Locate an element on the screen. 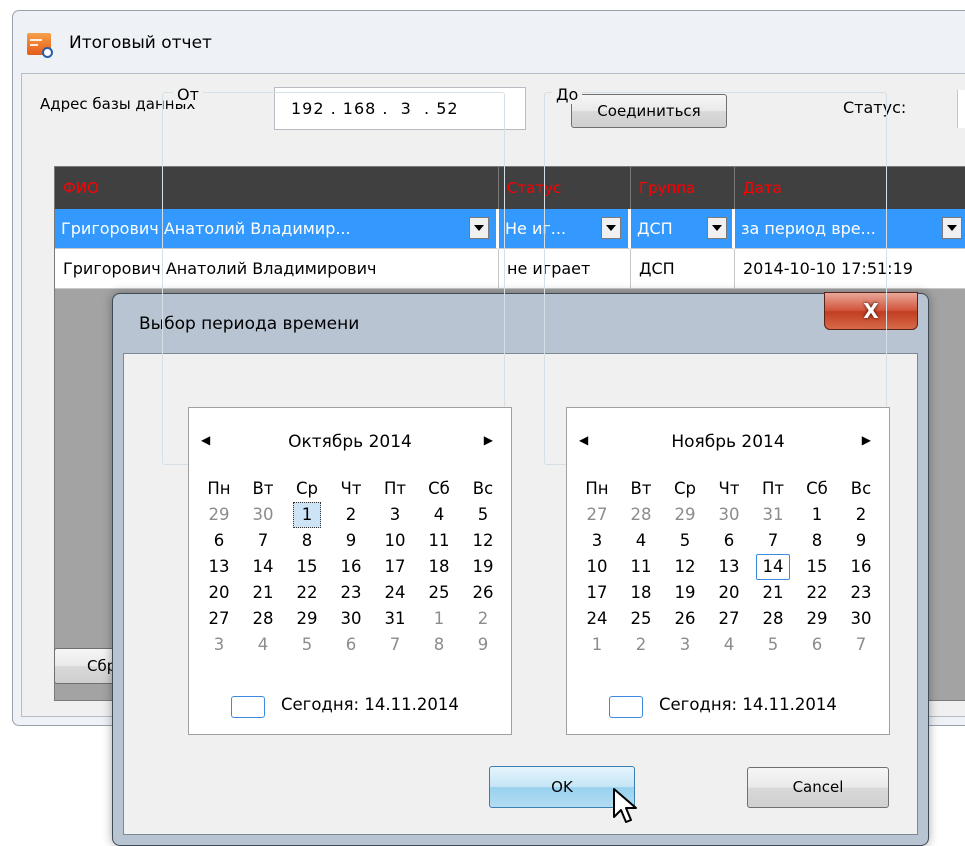 The width and height of the screenshot is (965, 846). calendar-week: 27 28 29 30 31 1 2 is located at coordinates (351, 619).